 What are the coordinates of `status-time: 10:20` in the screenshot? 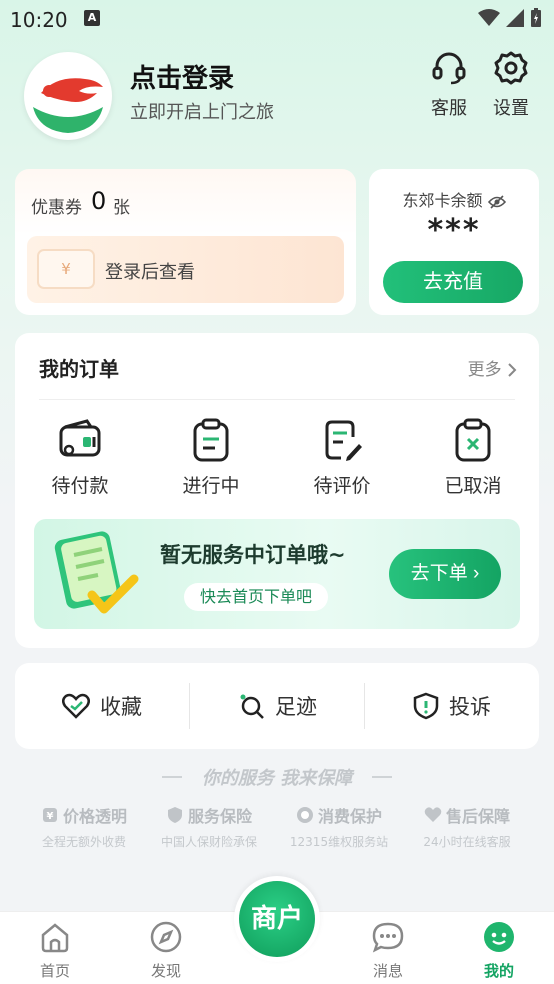 It's located at (39, 20).